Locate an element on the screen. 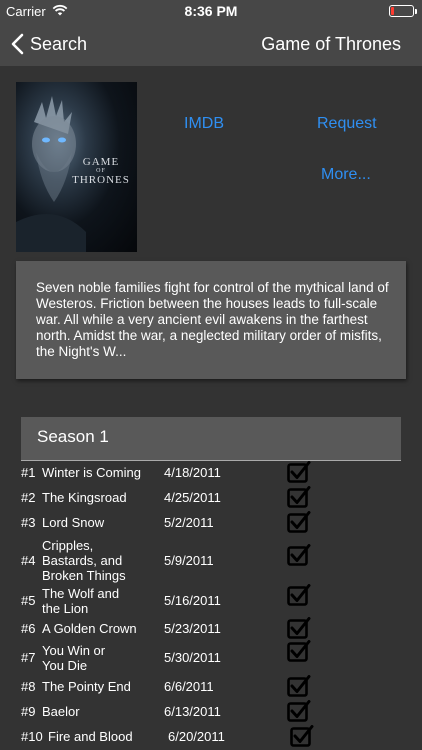  episode-title: Lord Snow is located at coordinates (73, 522).